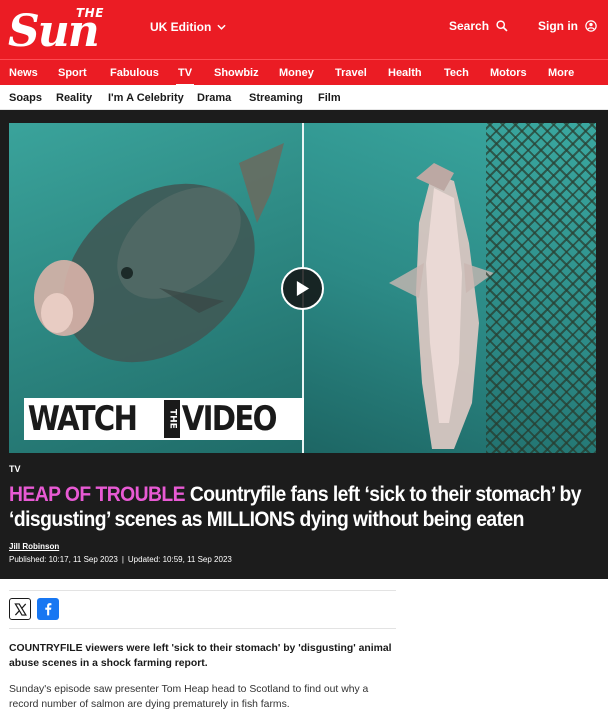 The width and height of the screenshot is (608, 713). What do you see at coordinates (172, 419) in the screenshot?
I see `the-text: THE` at bounding box center [172, 419].